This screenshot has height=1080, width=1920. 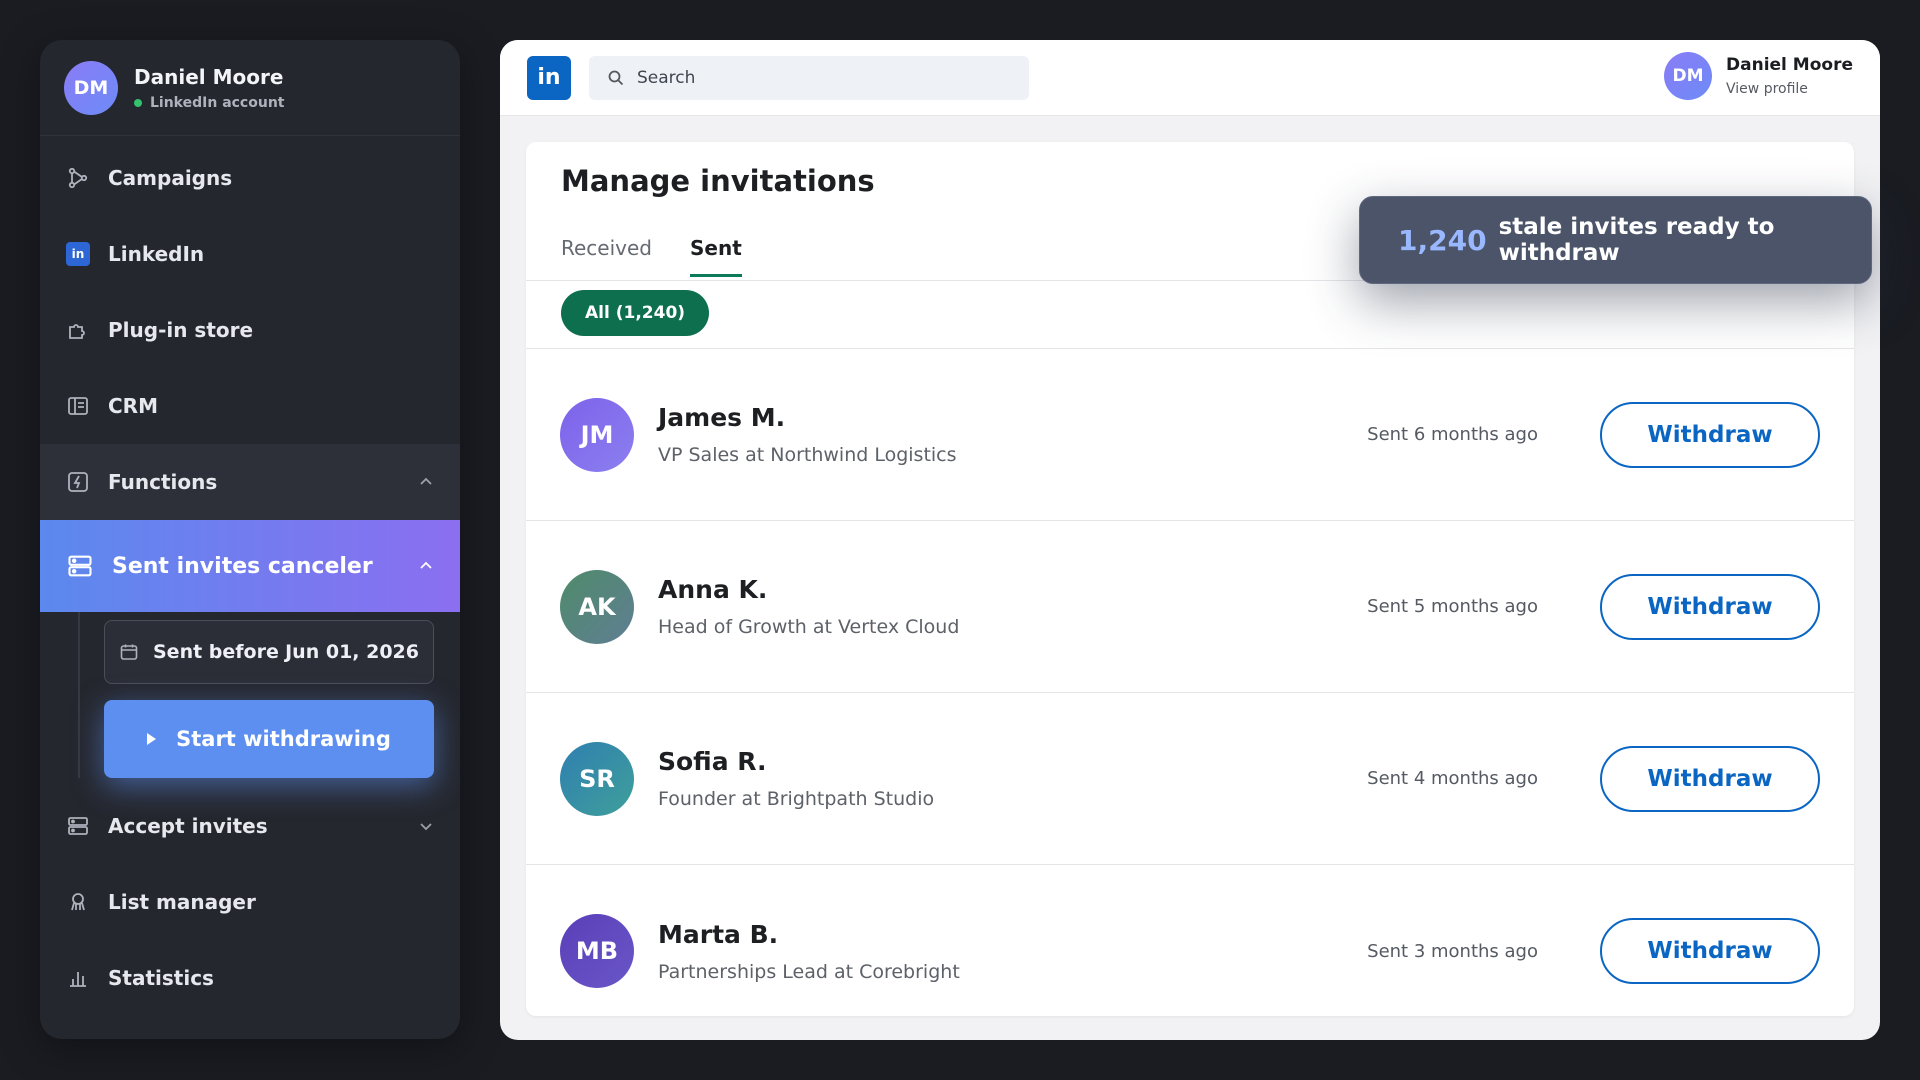 I want to click on profile-status: LinkedIn account, so click(x=209, y=103).